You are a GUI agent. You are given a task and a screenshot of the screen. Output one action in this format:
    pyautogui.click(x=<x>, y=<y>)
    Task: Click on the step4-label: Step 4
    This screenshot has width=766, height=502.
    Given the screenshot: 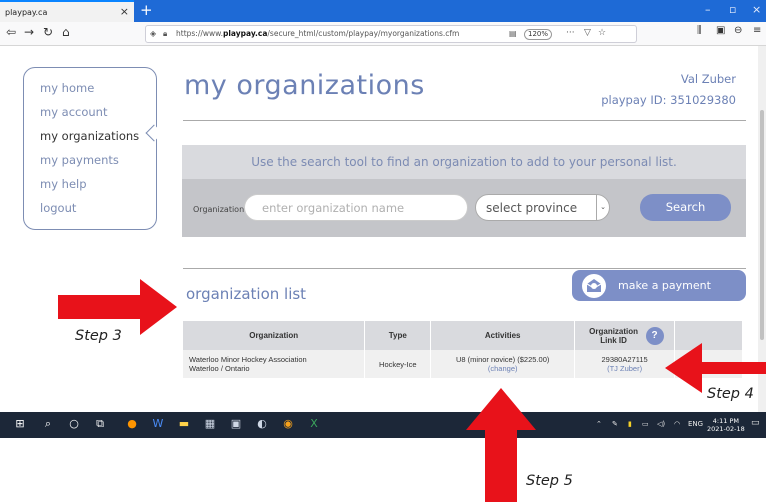 What is the action you would take?
    pyautogui.click(x=730, y=394)
    